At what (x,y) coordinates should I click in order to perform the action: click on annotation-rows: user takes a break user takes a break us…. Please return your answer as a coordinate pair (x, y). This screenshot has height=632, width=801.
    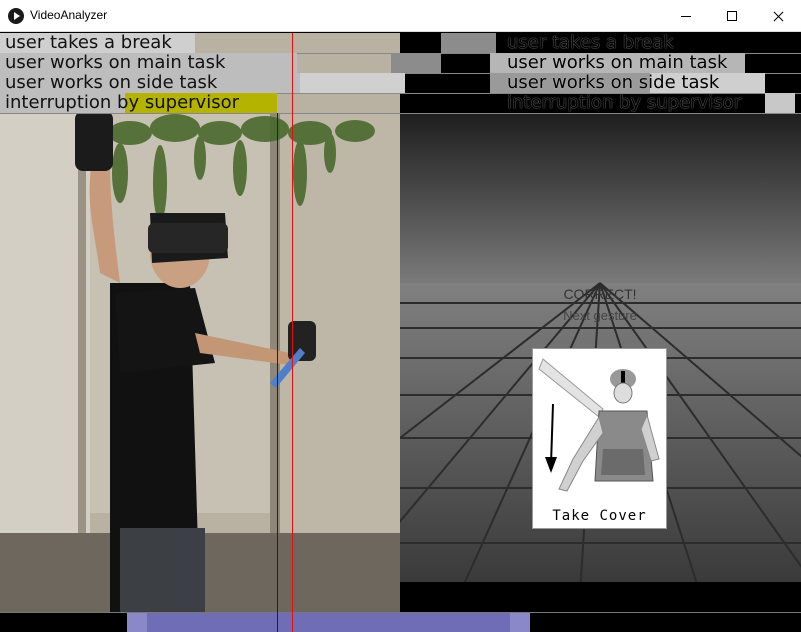
    Looking at the image, I should click on (400, 73).